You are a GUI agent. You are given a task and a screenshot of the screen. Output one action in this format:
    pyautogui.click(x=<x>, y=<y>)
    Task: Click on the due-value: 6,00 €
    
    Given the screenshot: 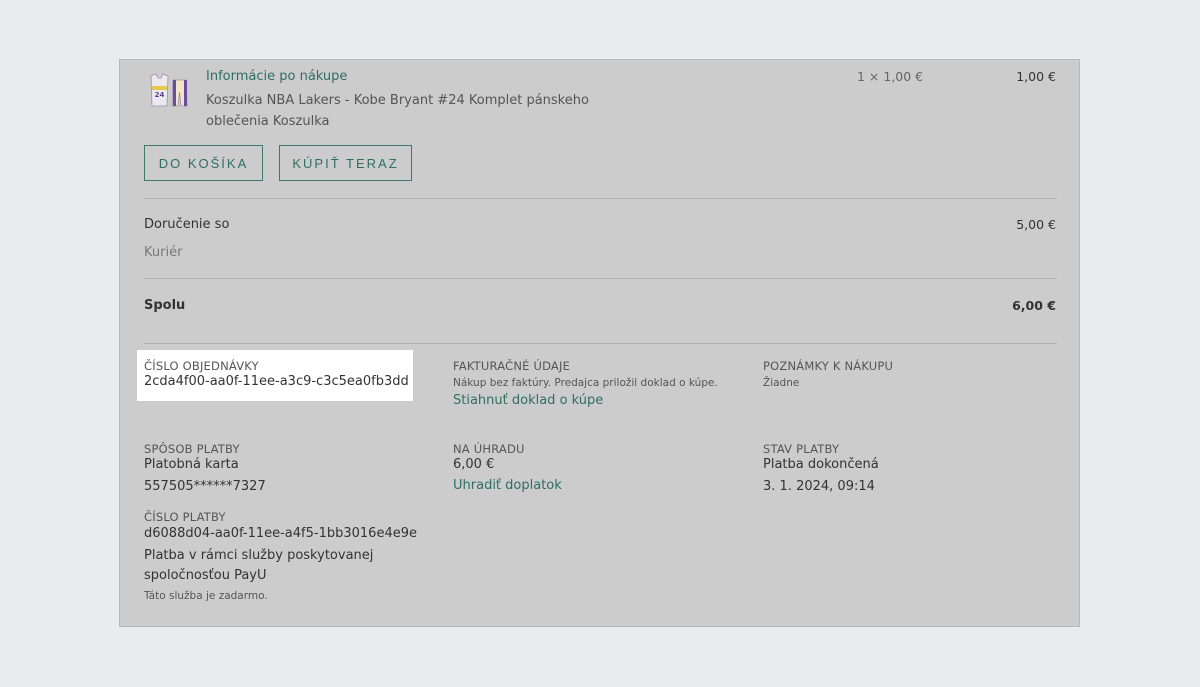 What is the action you would take?
    pyautogui.click(x=474, y=464)
    